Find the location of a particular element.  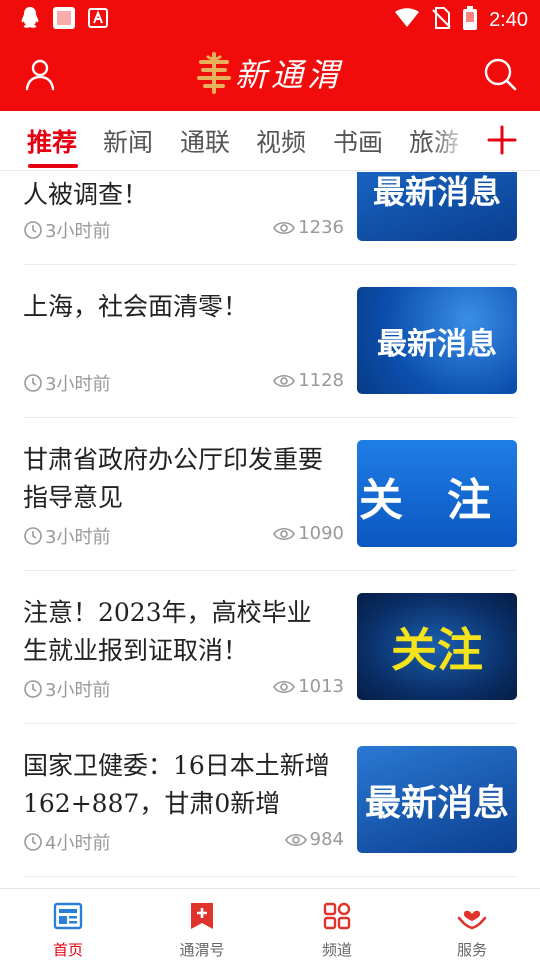

app-header: 新通渭 is located at coordinates (270, 73).